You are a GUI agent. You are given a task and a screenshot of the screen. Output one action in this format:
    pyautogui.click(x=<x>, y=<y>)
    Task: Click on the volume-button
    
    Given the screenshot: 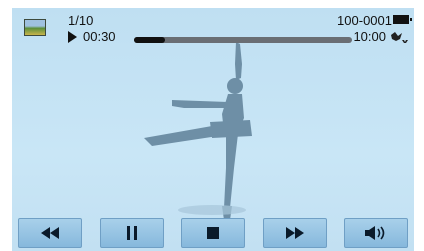 What is the action you would take?
    pyautogui.click(x=376, y=233)
    